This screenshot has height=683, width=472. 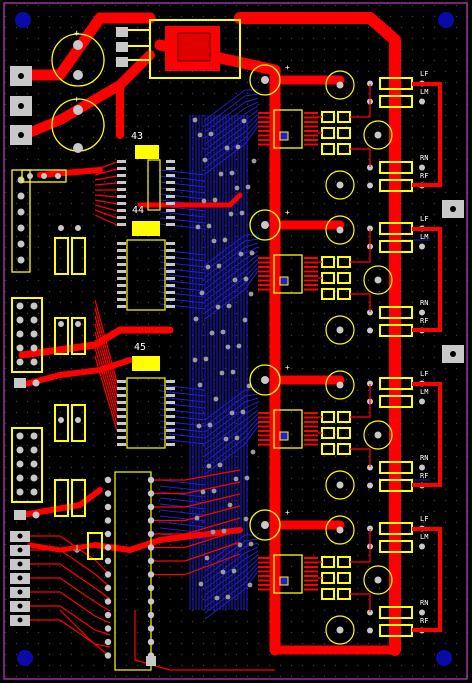 What do you see at coordinates (284, 281) in the screenshot?
I see `driver-ic-thermal-pad` at bounding box center [284, 281].